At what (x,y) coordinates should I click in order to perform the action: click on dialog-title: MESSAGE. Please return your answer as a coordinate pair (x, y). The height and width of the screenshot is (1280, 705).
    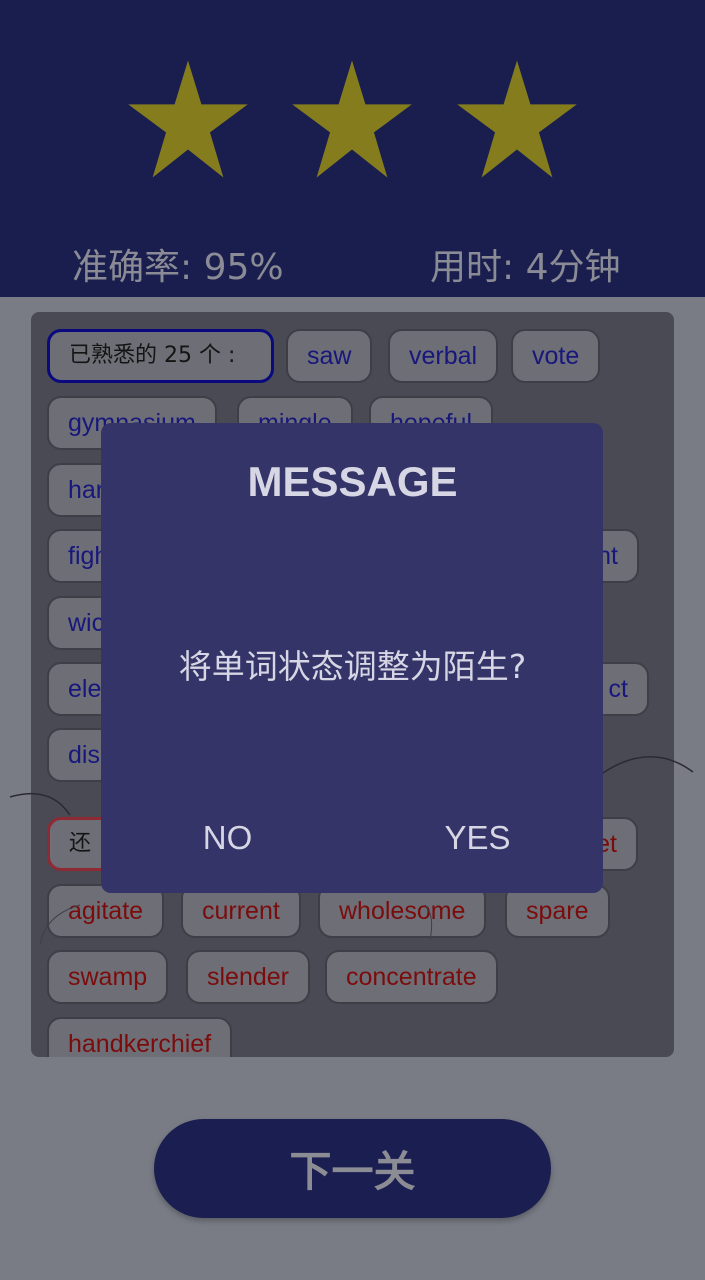
    Looking at the image, I should click on (352, 481).